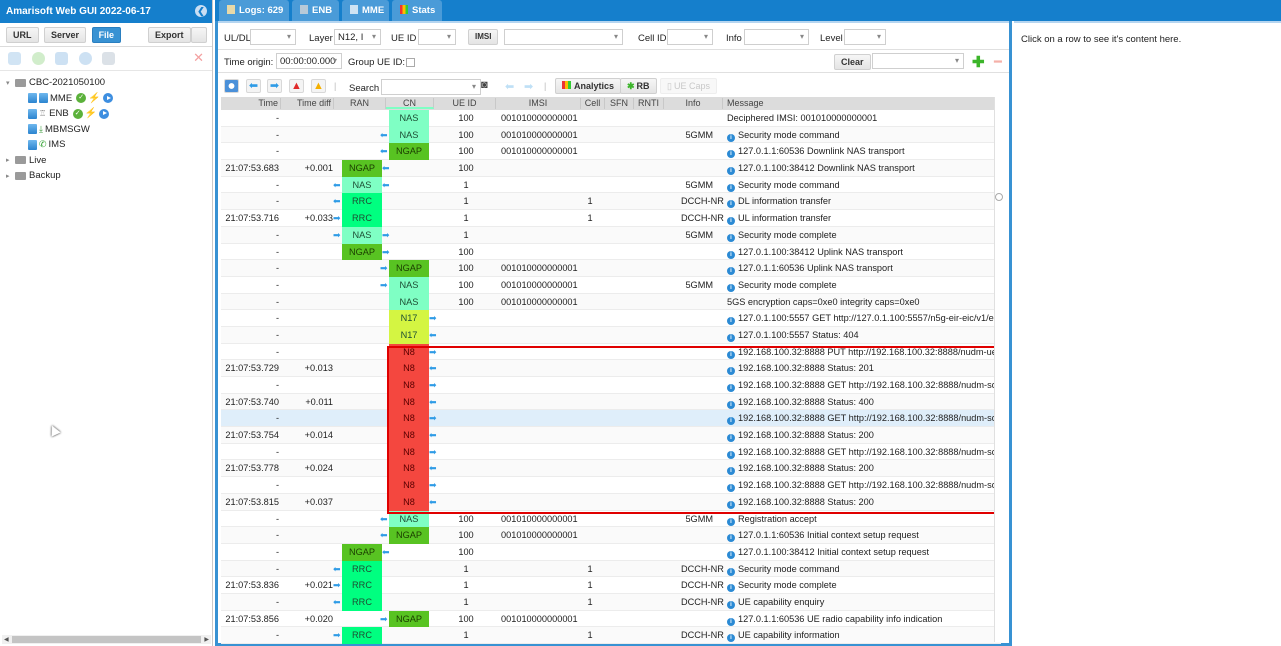 Image resolution: width=1281 pixels, height=646 pixels. I want to click on vertical-scrollbar, so click(998, 369).